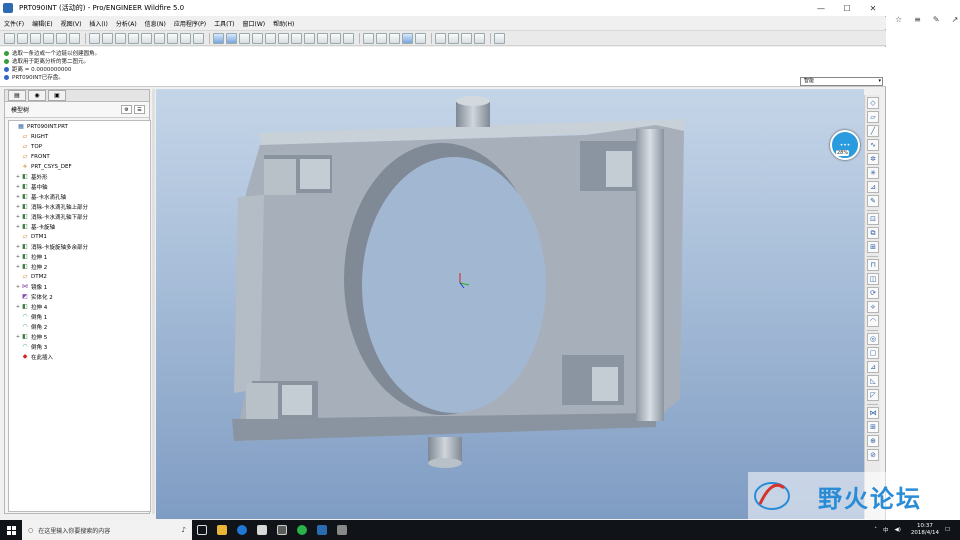  Describe the element at coordinates (126, 109) in the screenshot. I see `settings-icon: ⚙` at that location.